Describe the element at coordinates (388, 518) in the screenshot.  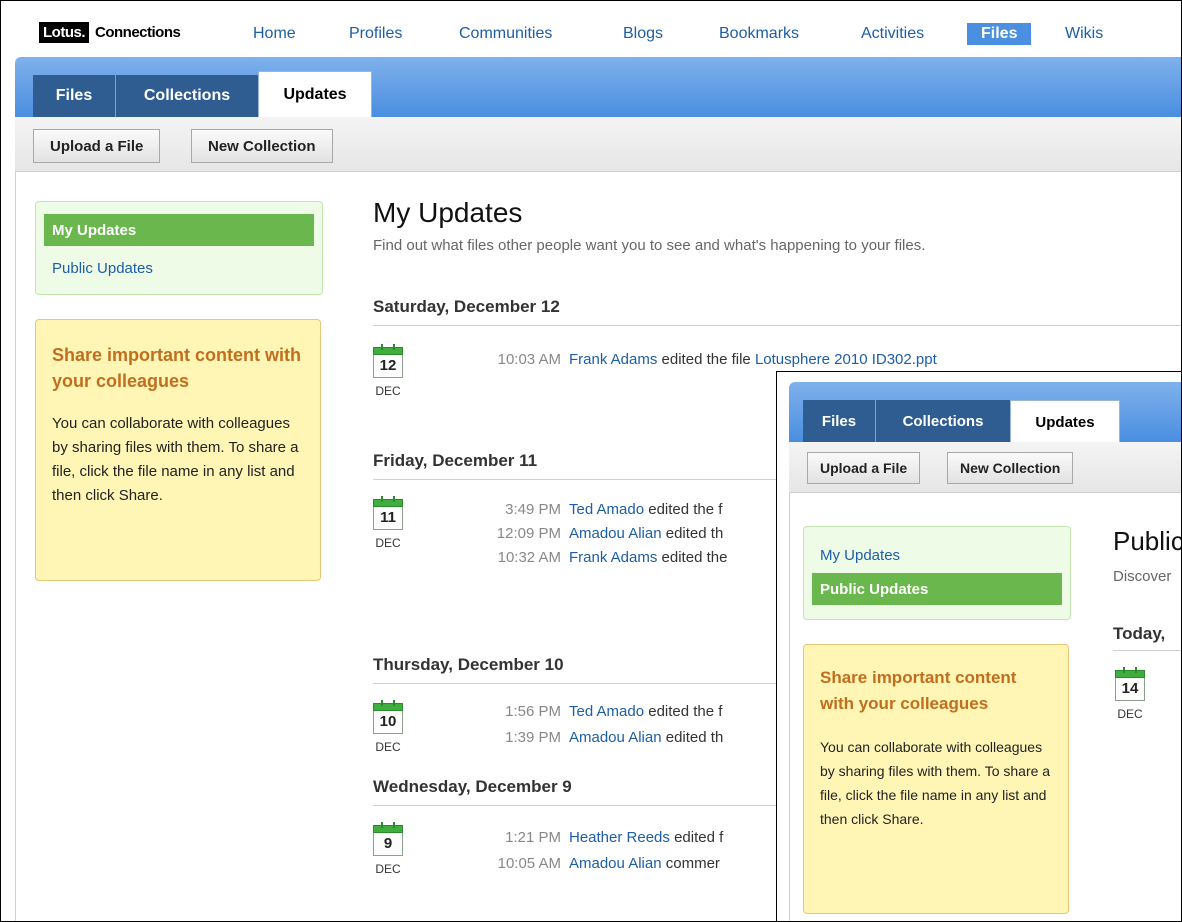
I see `calendar-date: 11` at that location.